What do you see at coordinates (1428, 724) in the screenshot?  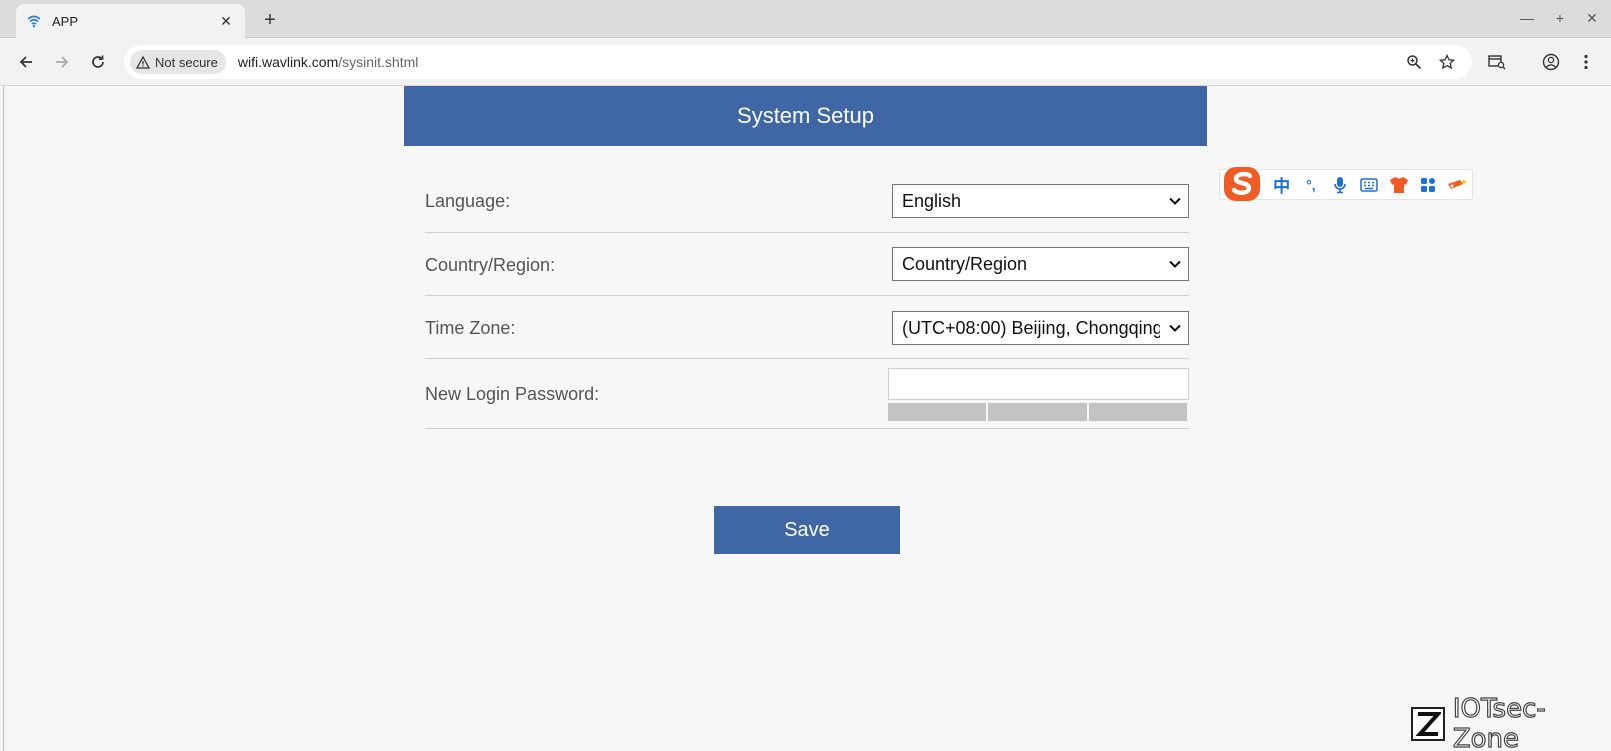 I see `watermark-logo` at bounding box center [1428, 724].